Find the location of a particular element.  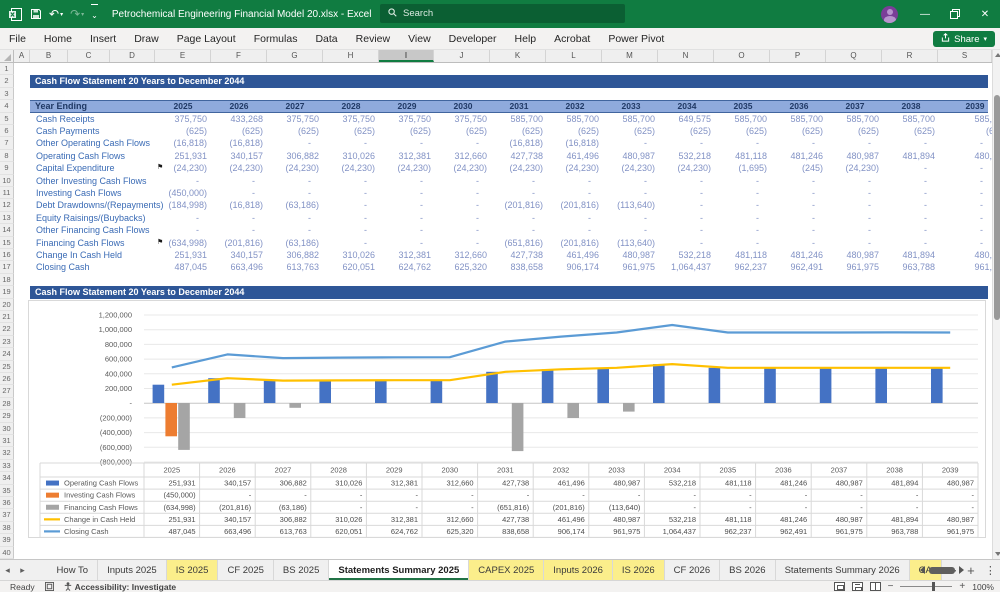

row-header-12: 12 is located at coordinates (7, 205).